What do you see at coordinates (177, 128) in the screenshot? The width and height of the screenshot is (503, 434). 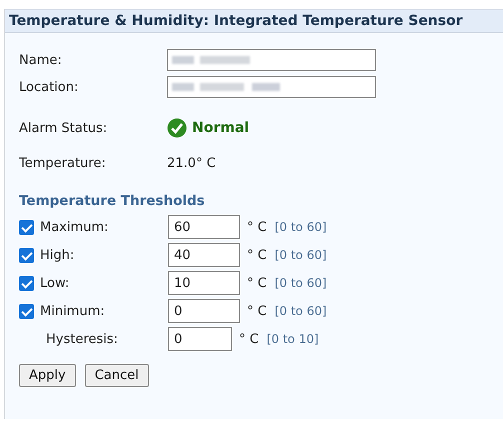 I see `check-circle-icon` at bounding box center [177, 128].